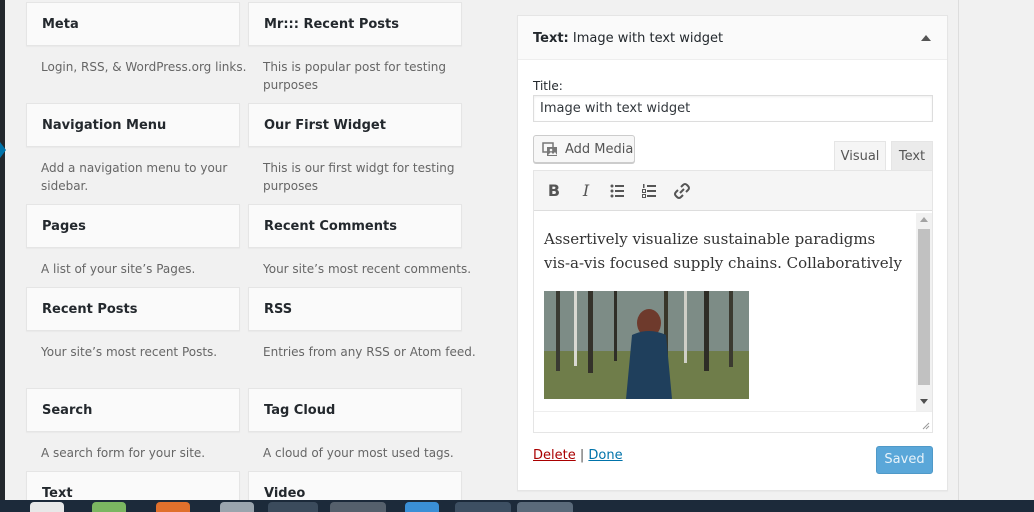 The image size is (1034, 512). What do you see at coordinates (733, 421) in the screenshot?
I see `editor-statusbar` at bounding box center [733, 421].